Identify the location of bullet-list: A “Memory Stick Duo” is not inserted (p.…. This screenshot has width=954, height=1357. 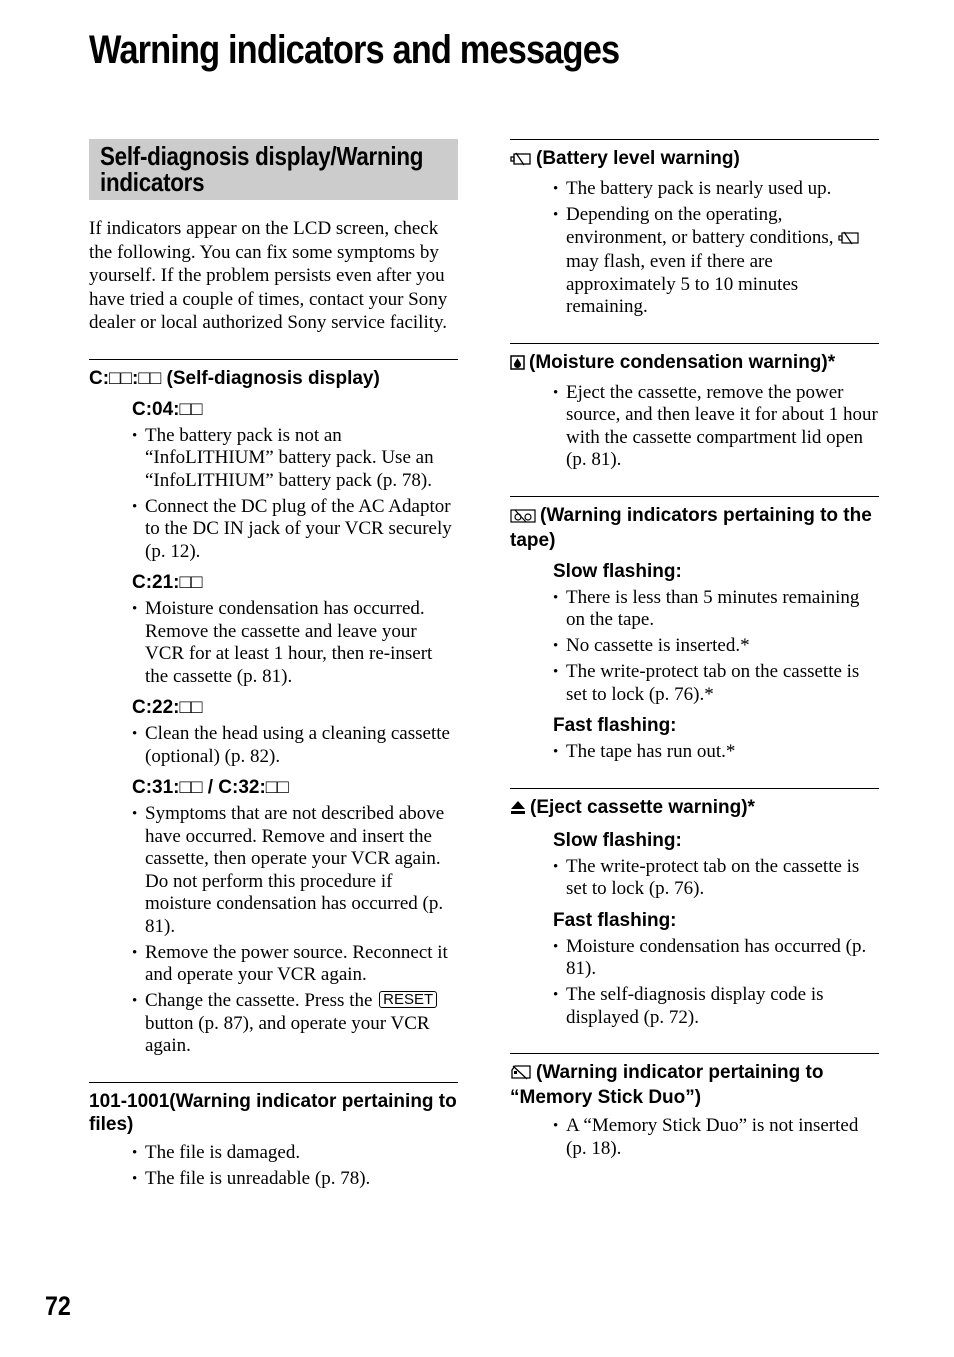
(694, 1137).